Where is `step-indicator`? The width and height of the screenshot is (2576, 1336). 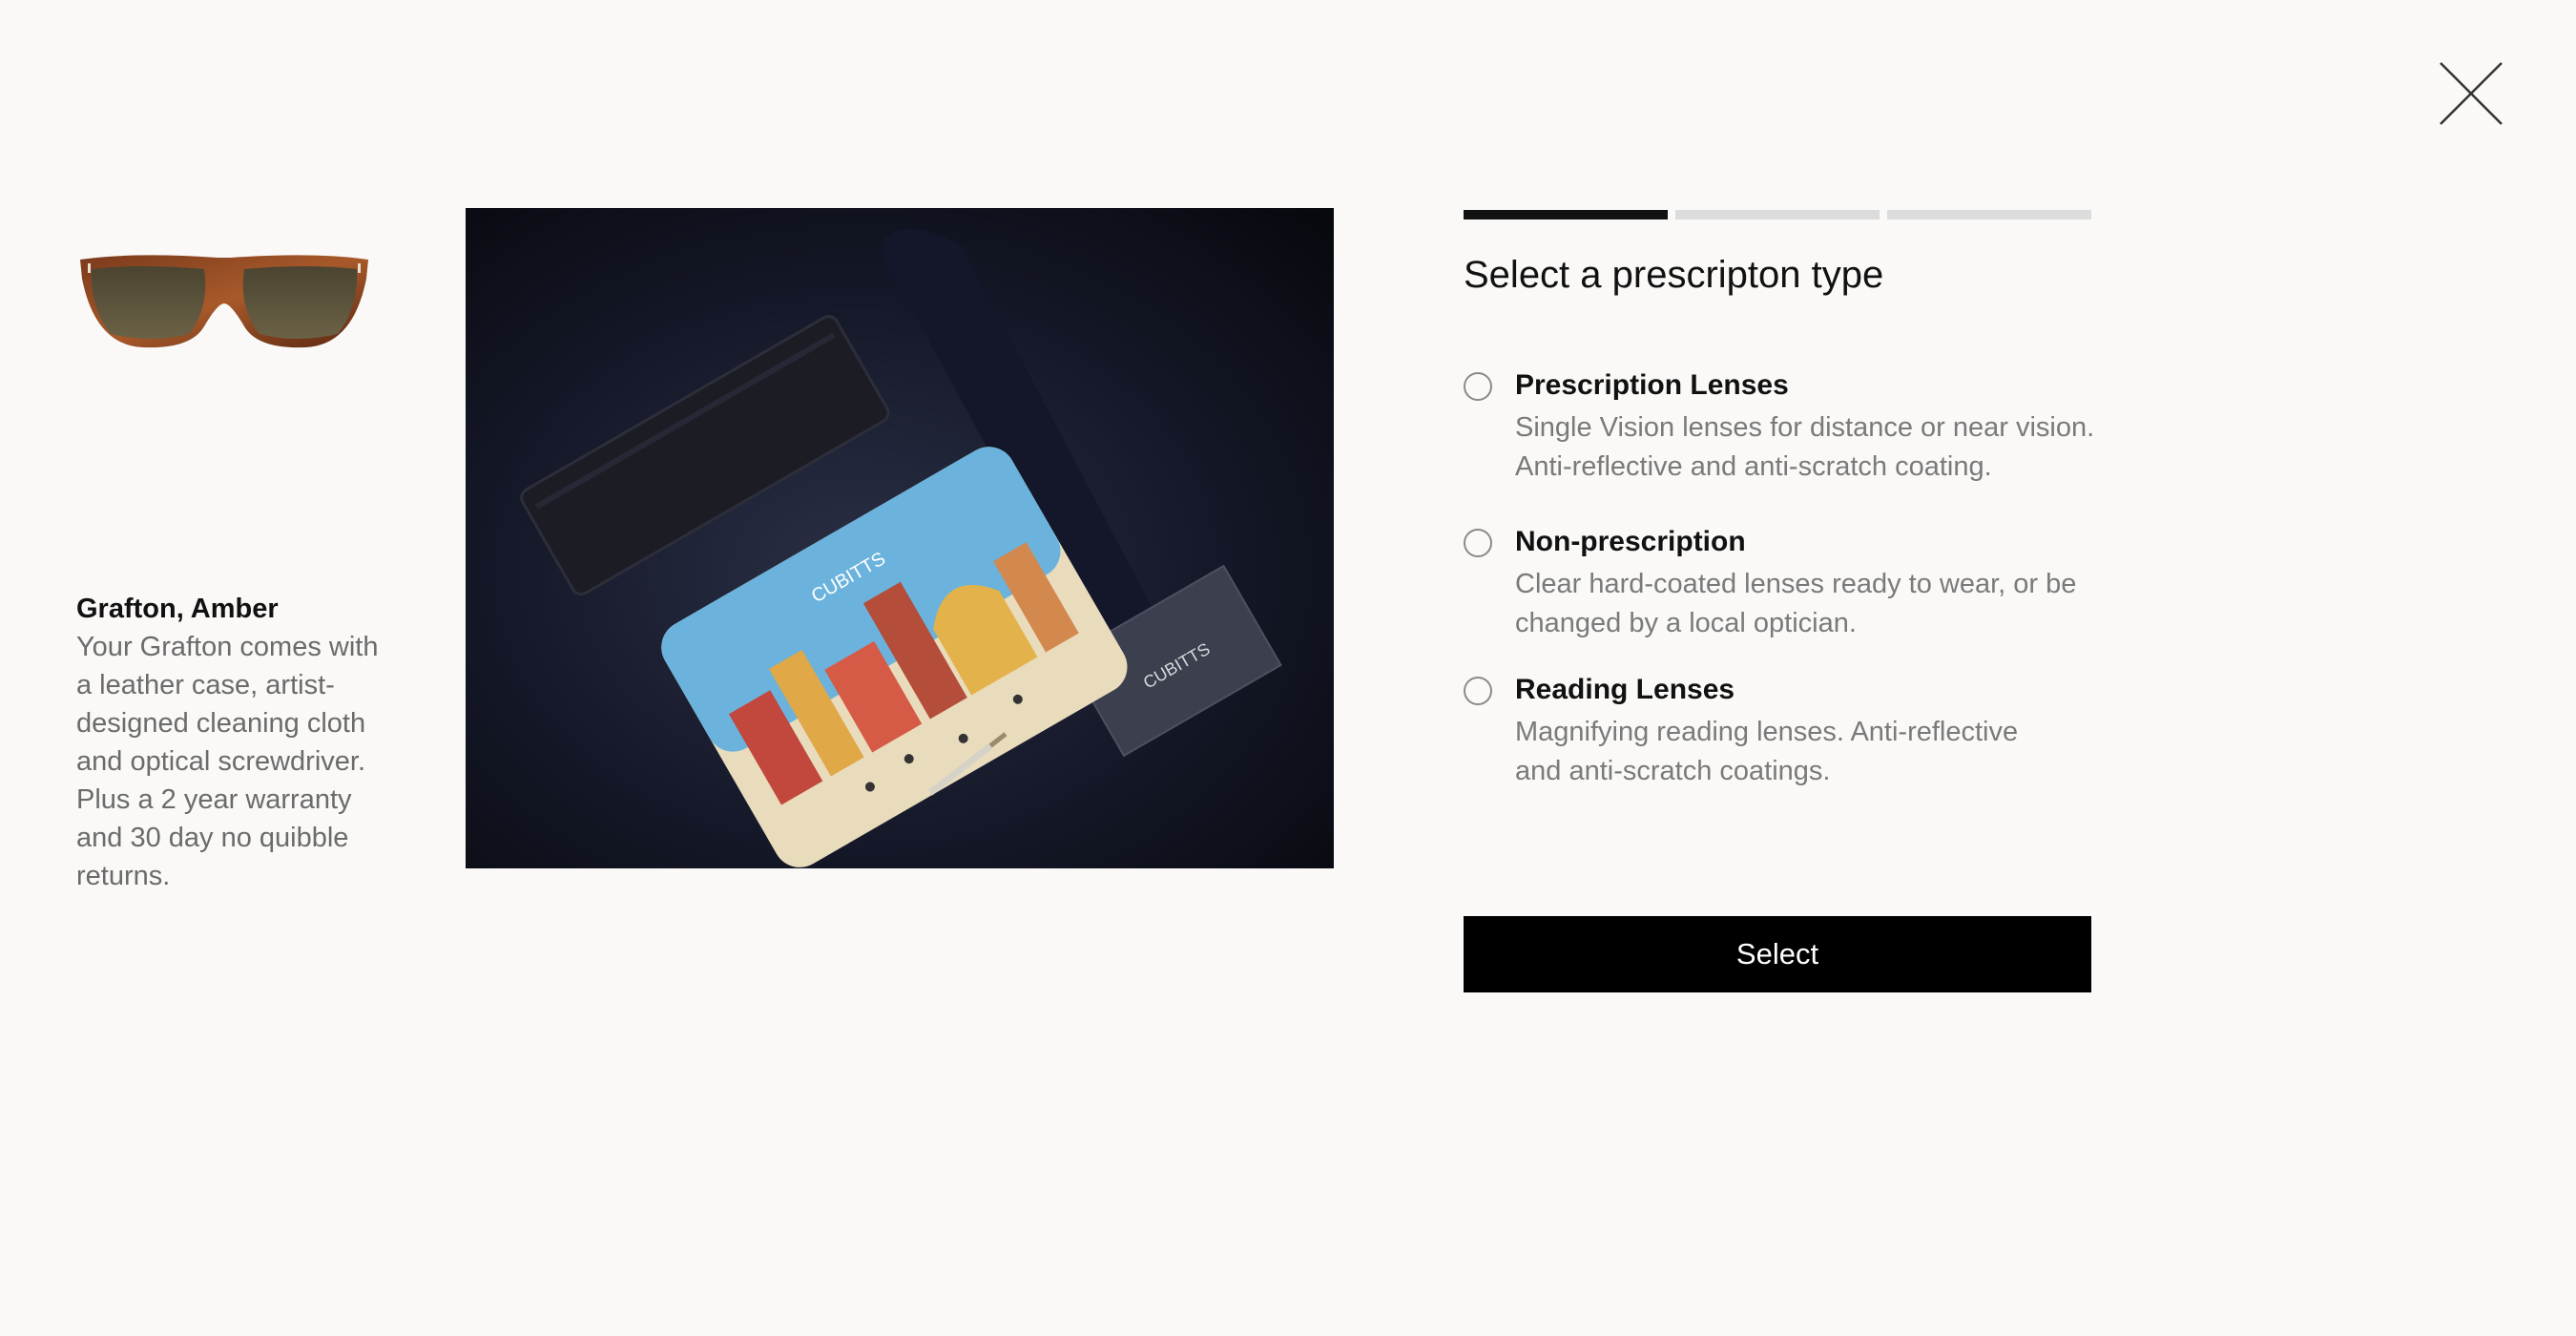
step-indicator is located at coordinates (1777, 214).